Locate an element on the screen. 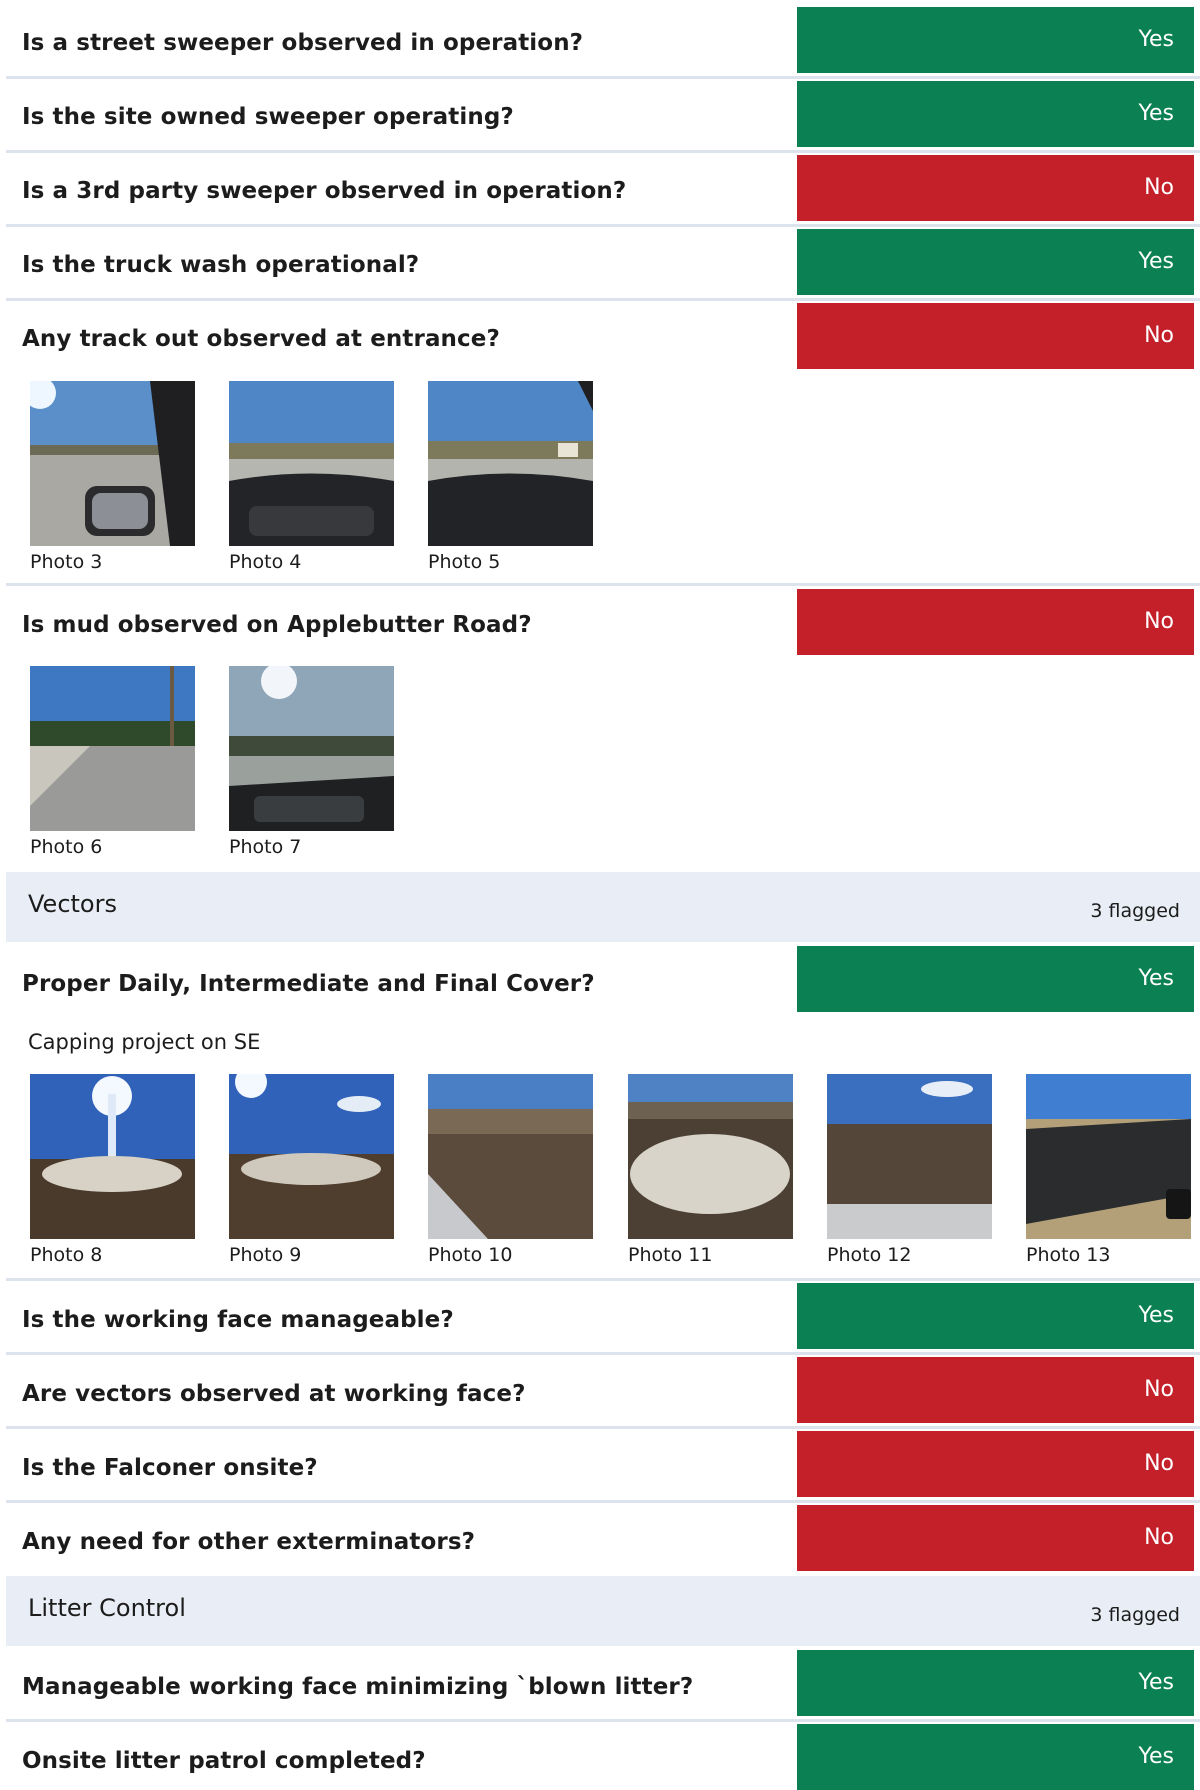 The height and width of the screenshot is (1790, 1200). question-label: Any track out observed at entrance? is located at coordinates (261, 339).